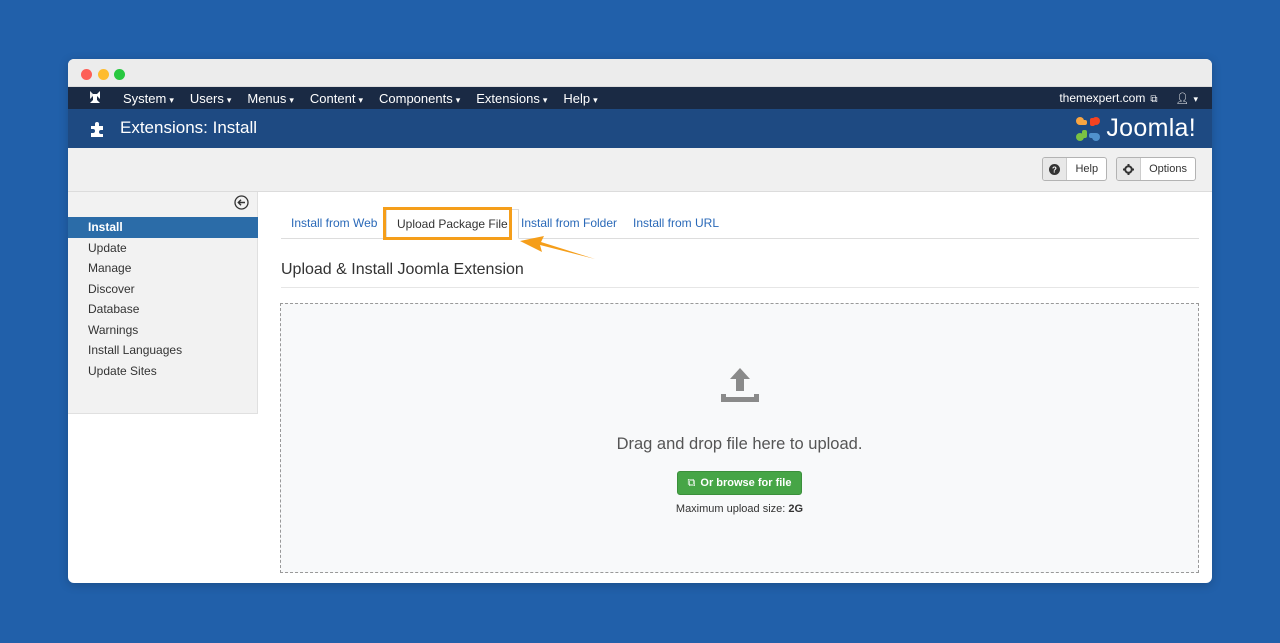 The image size is (1280, 643). Describe the element at coordinates (416, 98) in the screenshot. I see `menu-components-label: Components` at that location.